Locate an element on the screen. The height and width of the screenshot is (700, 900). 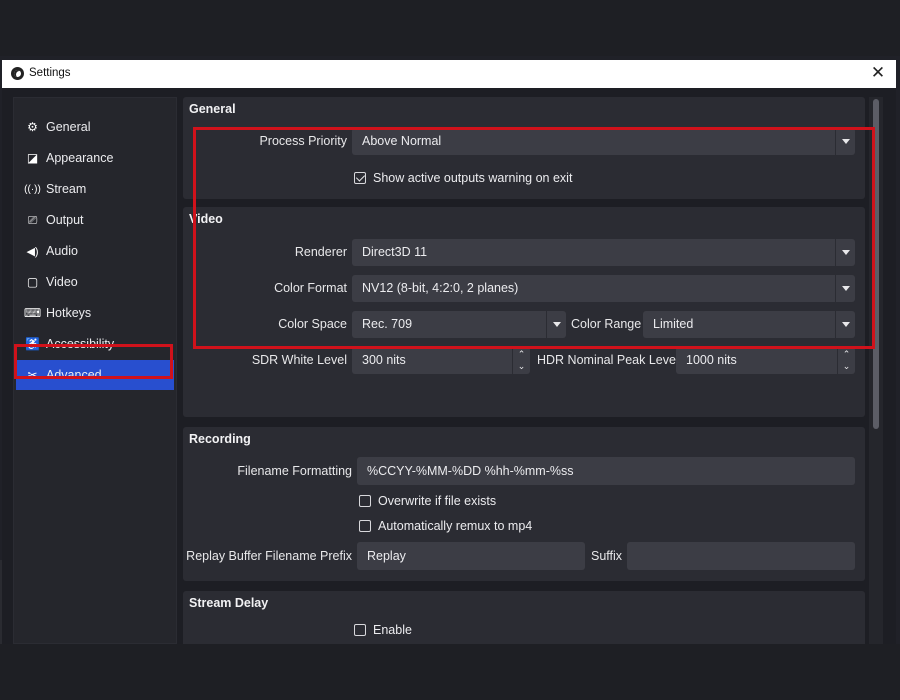
obs-logo-icon is located at coordinates (17, 73).